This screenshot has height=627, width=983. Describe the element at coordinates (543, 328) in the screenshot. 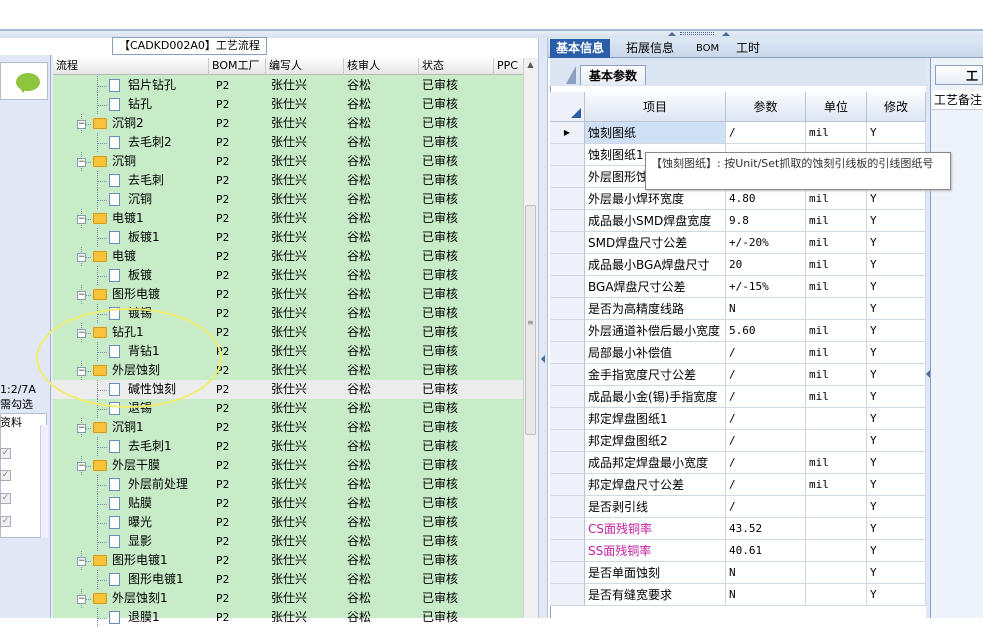

I see `splitter` at that location.